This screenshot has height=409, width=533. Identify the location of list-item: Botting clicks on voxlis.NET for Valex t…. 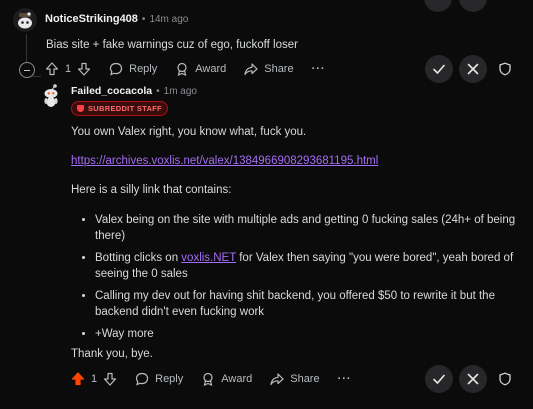
(306, 266).